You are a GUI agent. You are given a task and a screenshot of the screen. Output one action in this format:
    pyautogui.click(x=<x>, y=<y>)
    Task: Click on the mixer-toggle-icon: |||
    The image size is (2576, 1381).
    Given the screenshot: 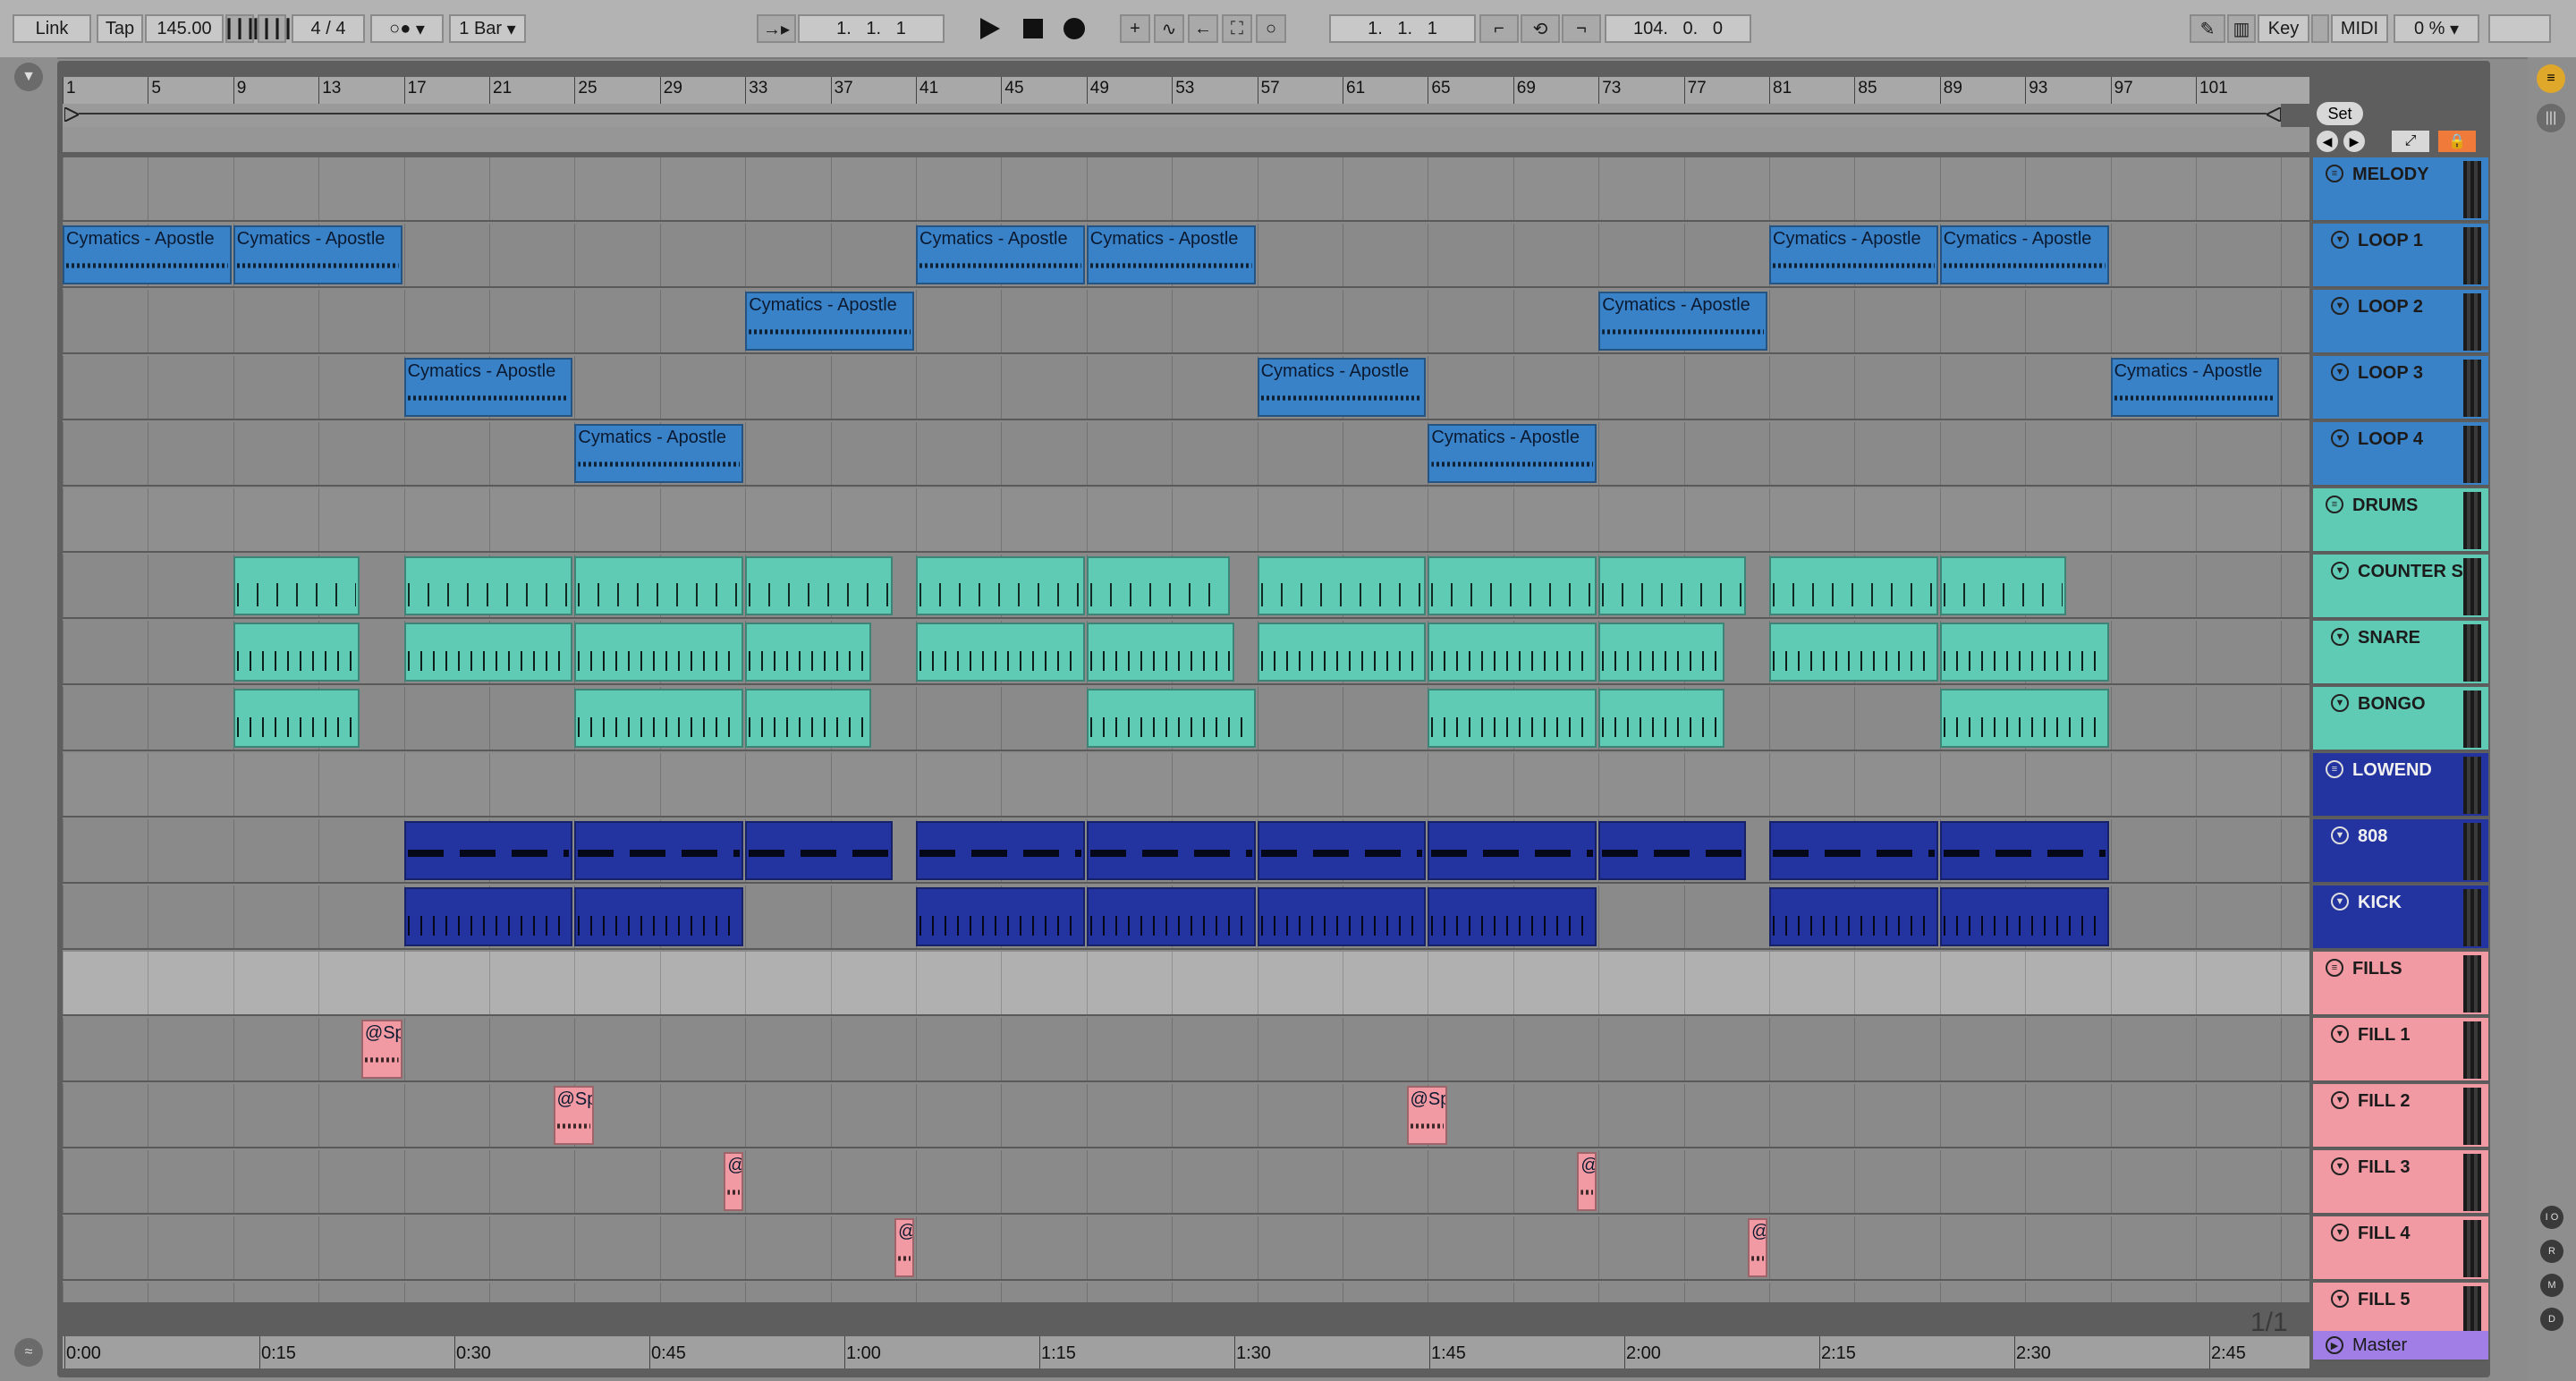 What is the action you would take?
    pyautogui.click(x=2551, y=118)
    